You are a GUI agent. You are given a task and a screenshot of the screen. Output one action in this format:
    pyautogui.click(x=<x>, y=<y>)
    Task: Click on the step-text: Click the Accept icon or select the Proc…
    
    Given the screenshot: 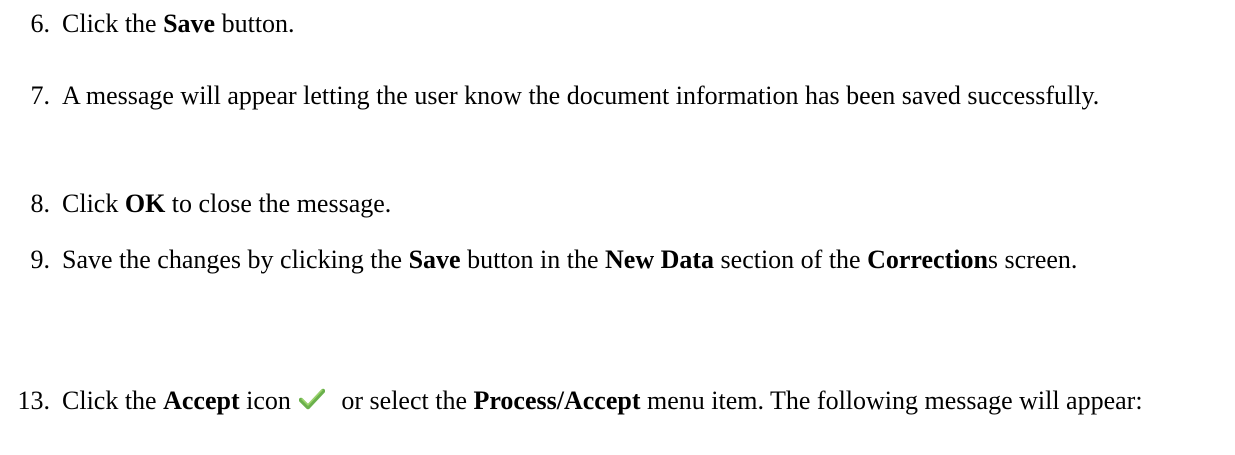 What is the action you would take?
    pyautogui.click(x=602, y=400)
    